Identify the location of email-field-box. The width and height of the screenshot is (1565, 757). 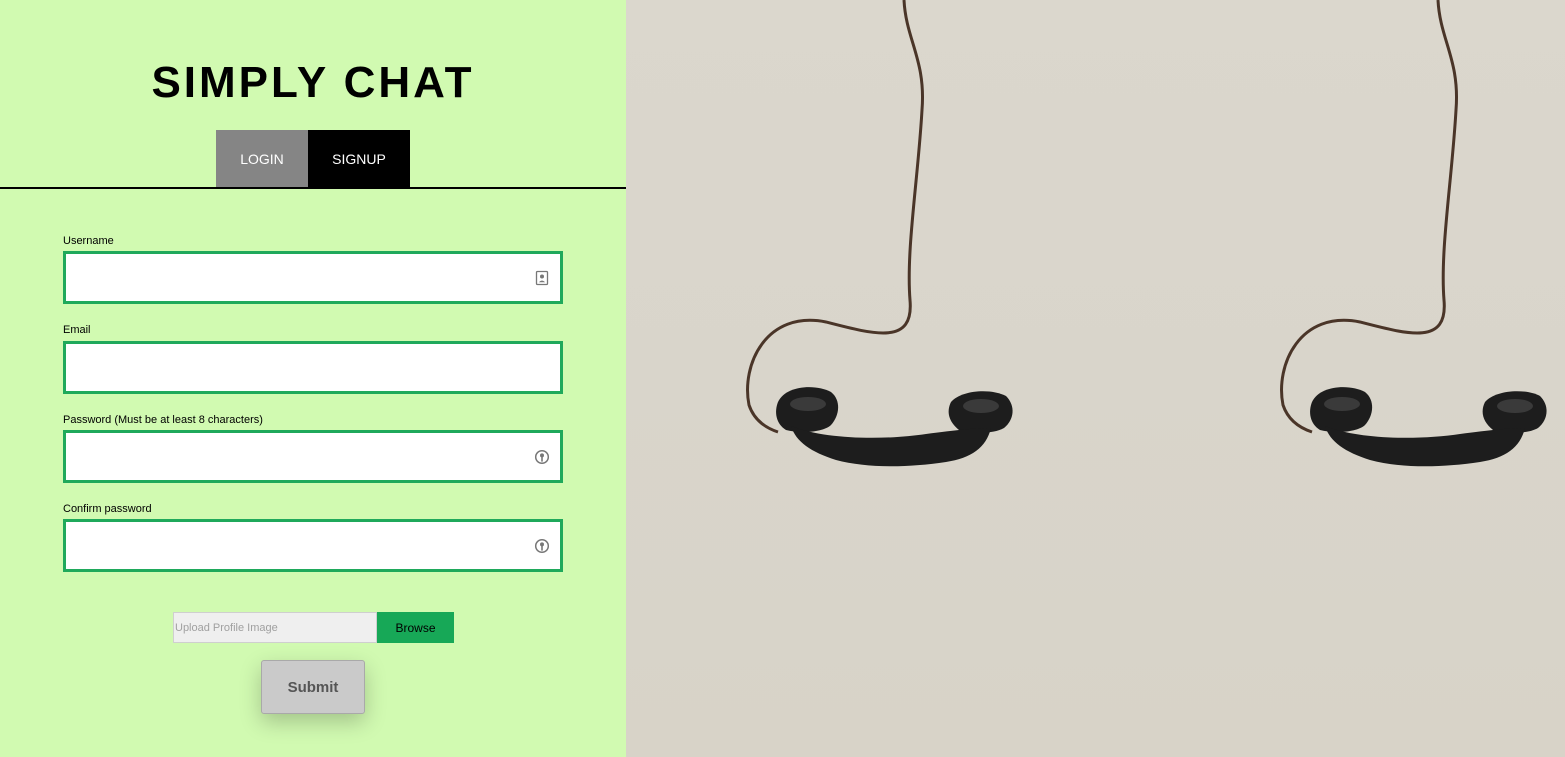
(313, 367).